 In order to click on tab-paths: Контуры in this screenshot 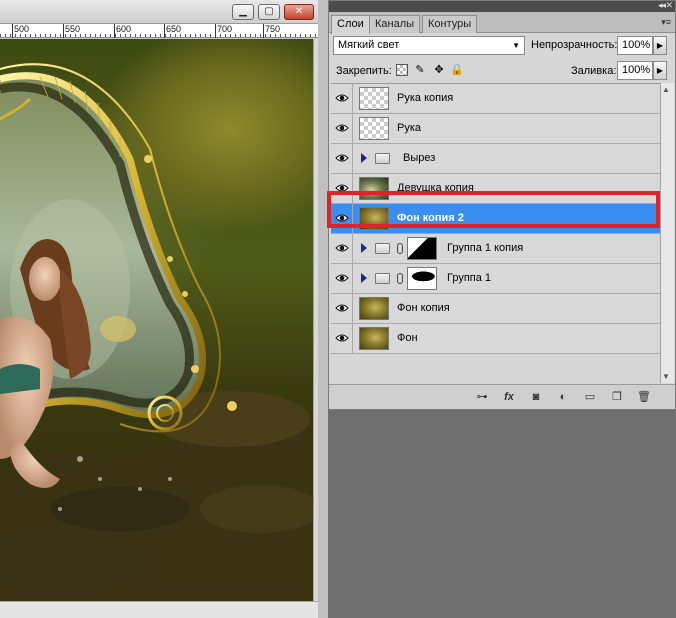, I will do `click(450, 24)`.